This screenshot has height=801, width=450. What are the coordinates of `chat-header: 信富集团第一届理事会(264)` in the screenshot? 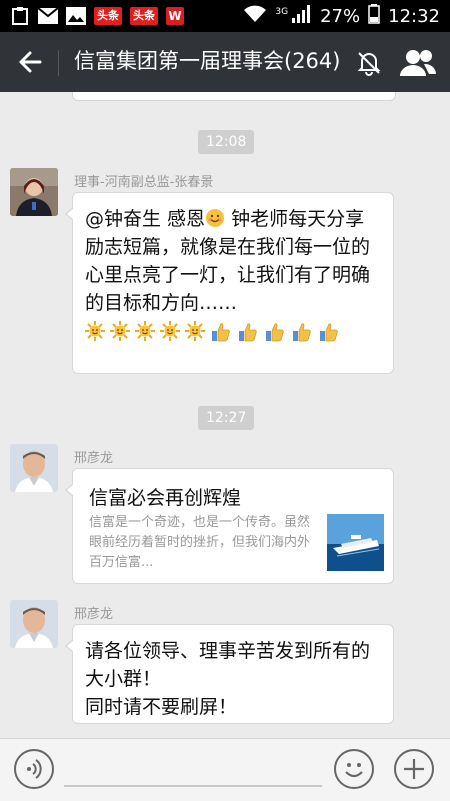 It's located at (225, 62).